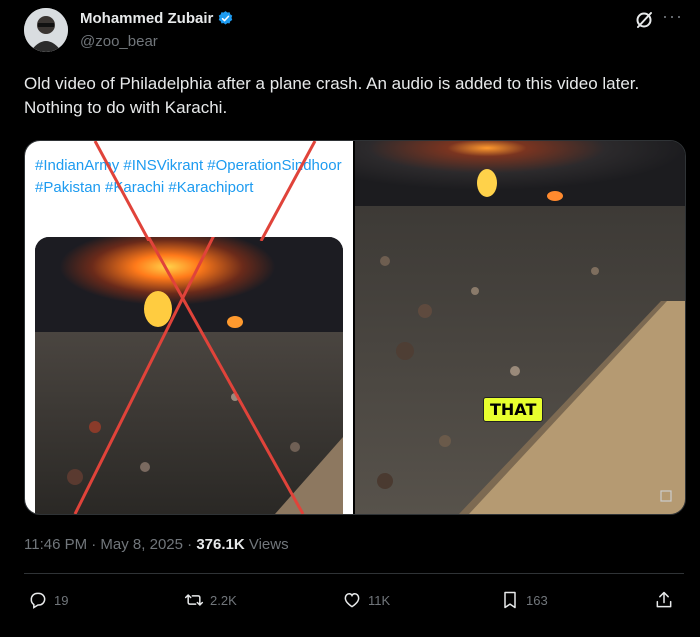 Image resolution: width=700 pixels, height=637 pixels. Describe the element at coordinates (366, 600) in the screenshot. I see `like-button: 11K` at that location.